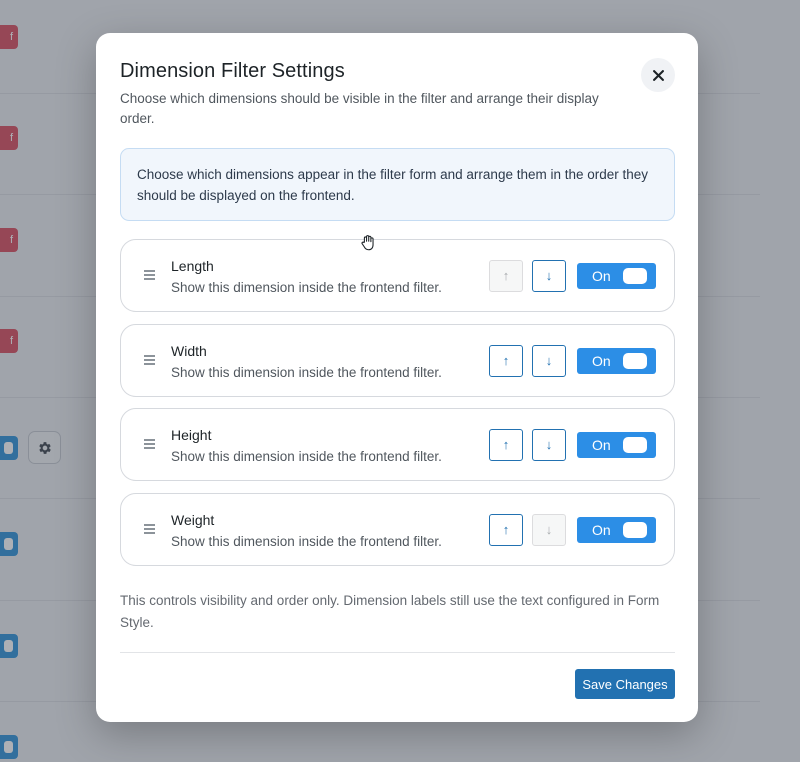  What do you see at coordinates (625, 684) in the screenshot?
I see `save-changes-button: Save Changes` at bounding box center [625, 684].